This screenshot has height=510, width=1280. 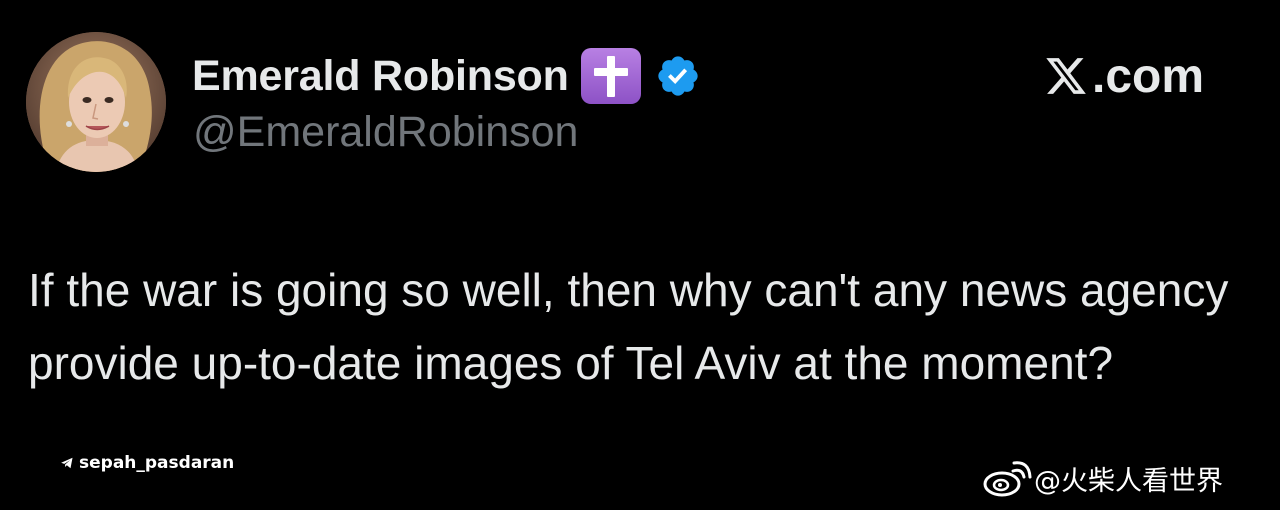 I want to click on avatar-image, so click(x=96, y=102).